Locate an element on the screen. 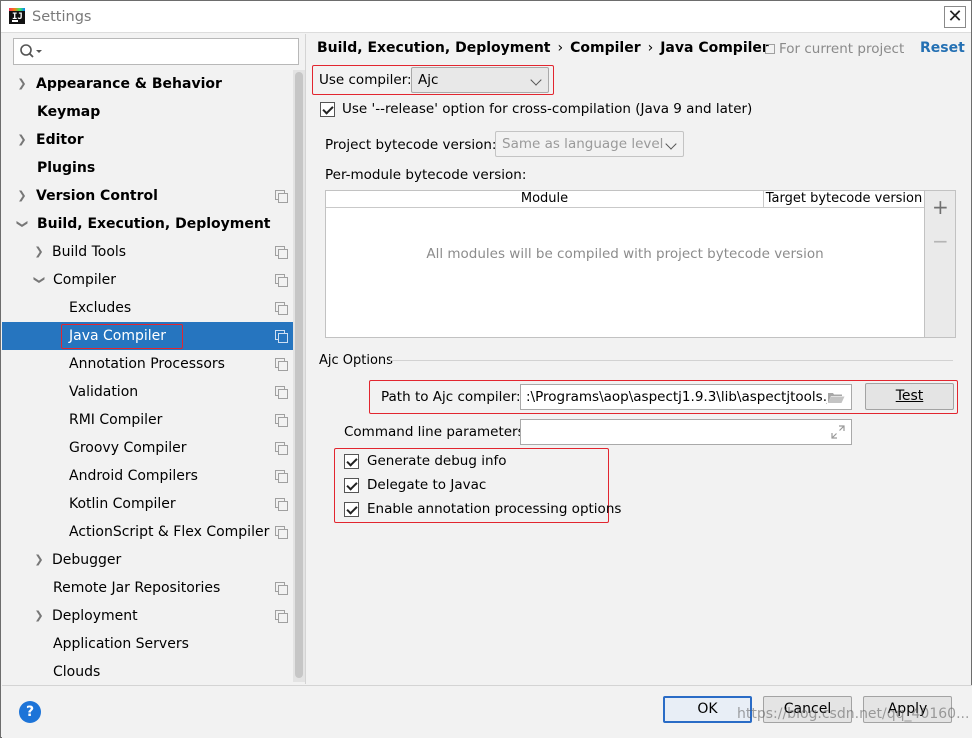 This screenshot has width=972, height=738. ajc-options-section-title: Ajc Options is located at coordinates (356, 360).